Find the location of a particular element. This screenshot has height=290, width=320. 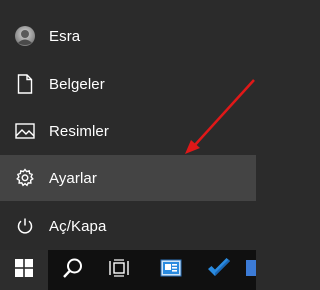

todo-app-button is located at coordinates (219, 270).